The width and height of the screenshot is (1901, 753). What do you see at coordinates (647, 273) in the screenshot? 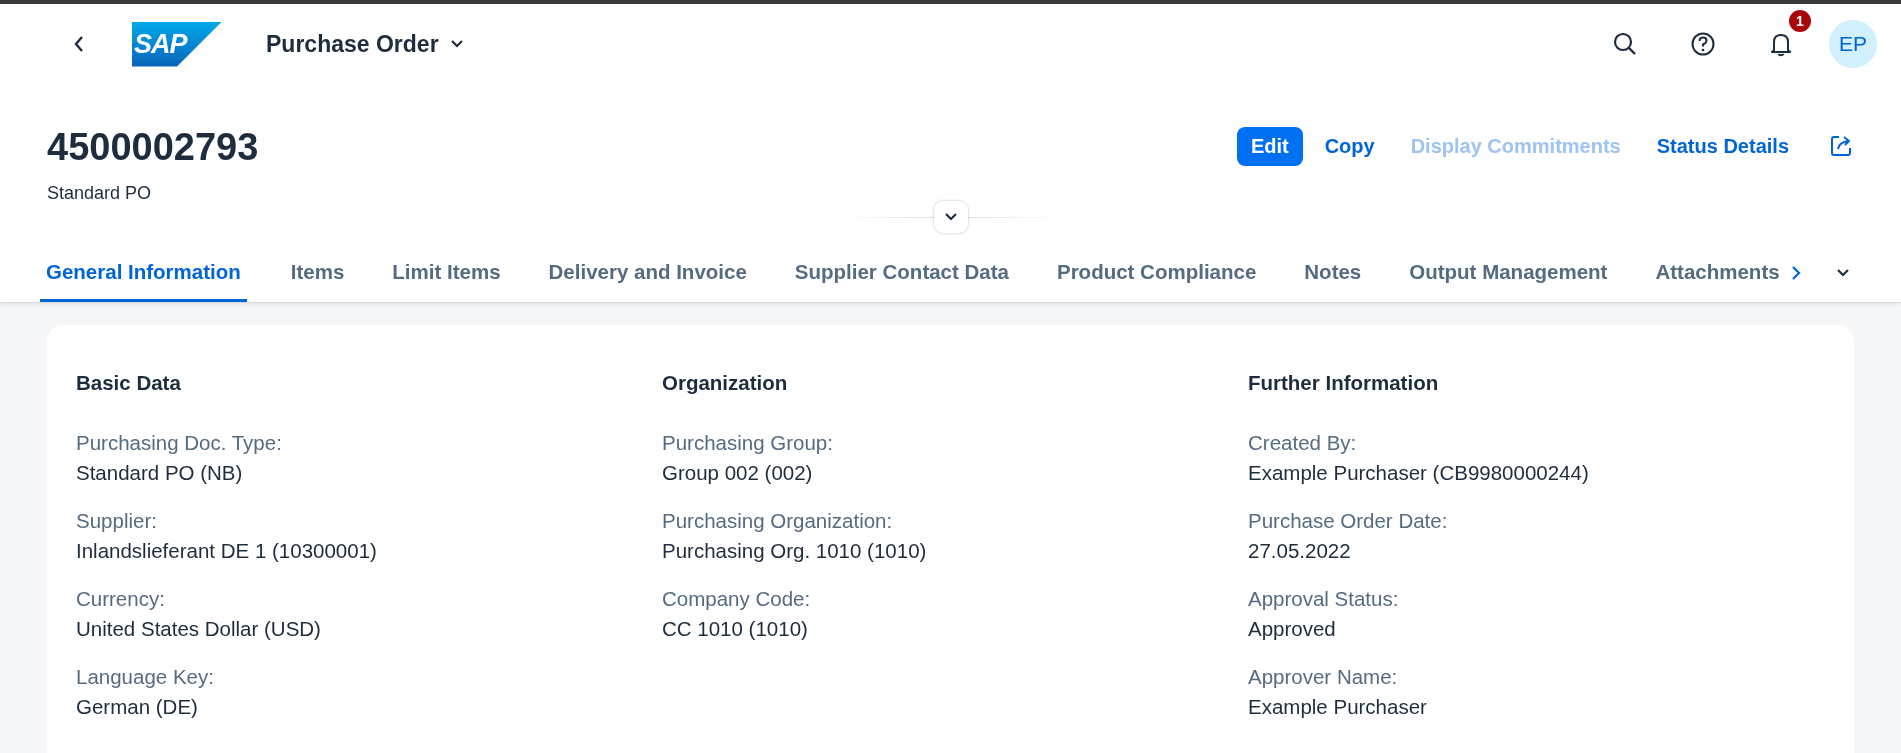
I see `tab: Delivery and Invoice` at bounding box center [647, 273].